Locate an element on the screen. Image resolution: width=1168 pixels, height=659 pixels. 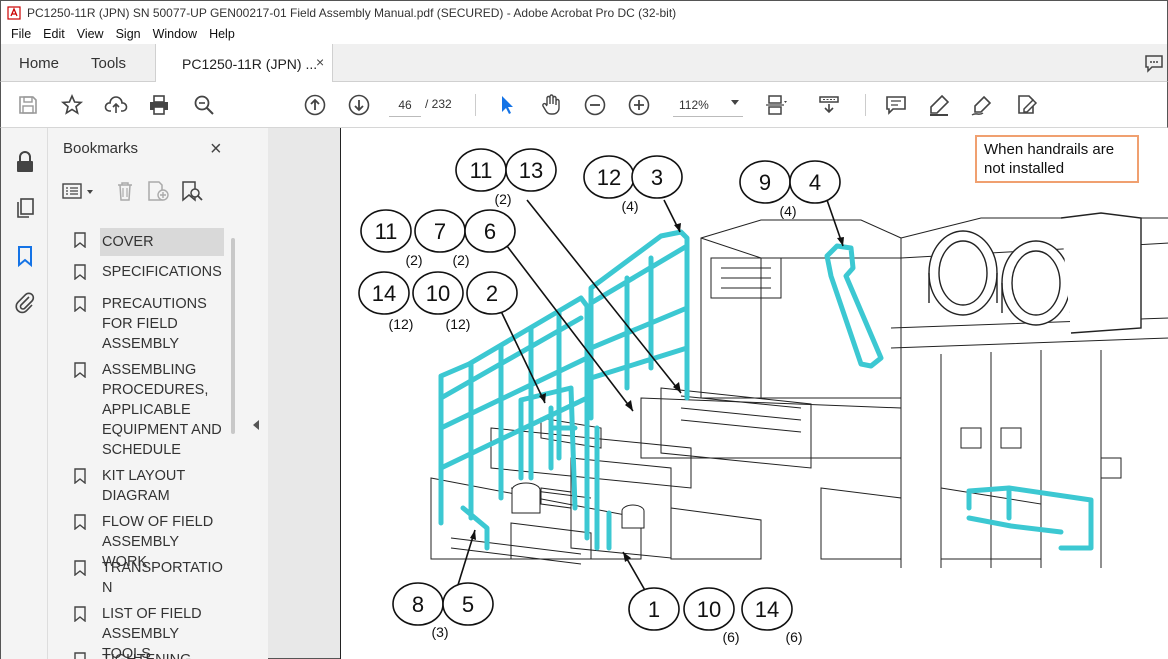
menu-help: Help is located at coordinates (222, 34).